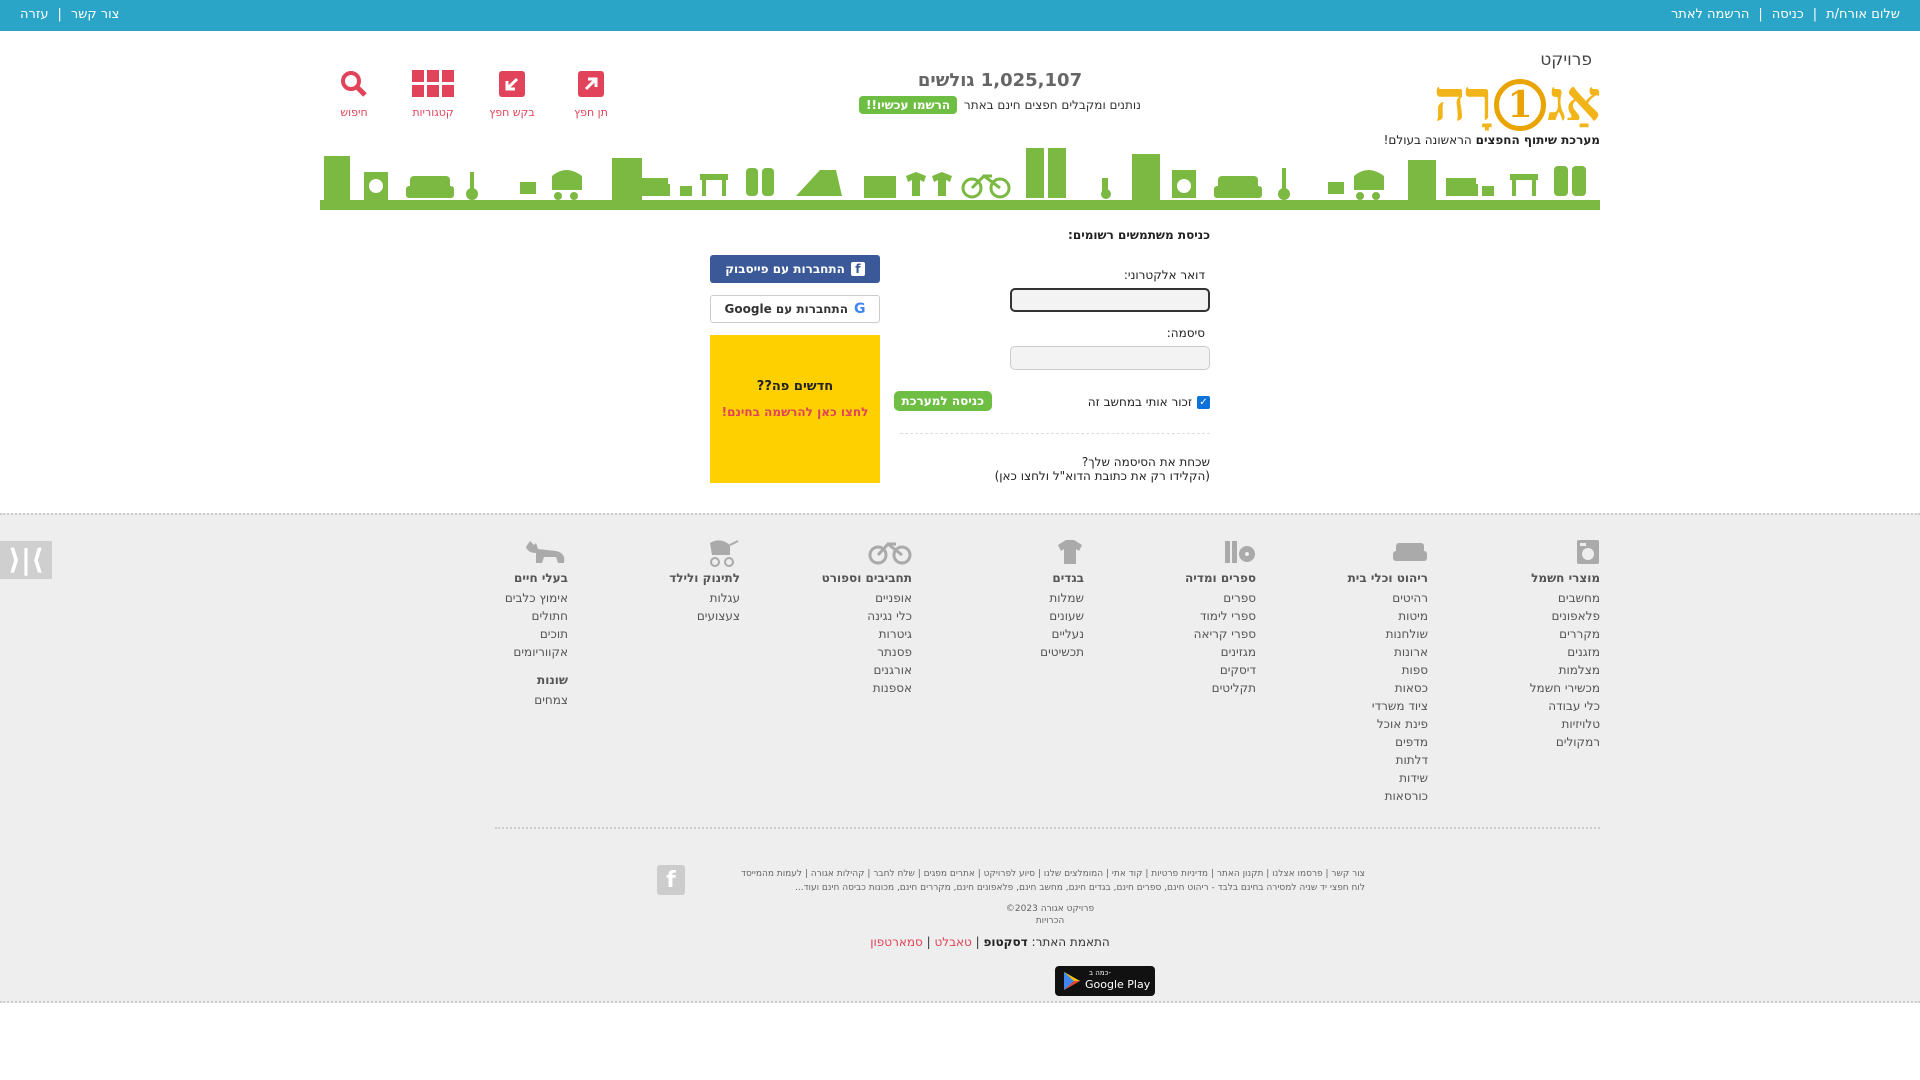 The image size is (1920, 1080). I want to click on category-item: תוכים, so click(508, 634).